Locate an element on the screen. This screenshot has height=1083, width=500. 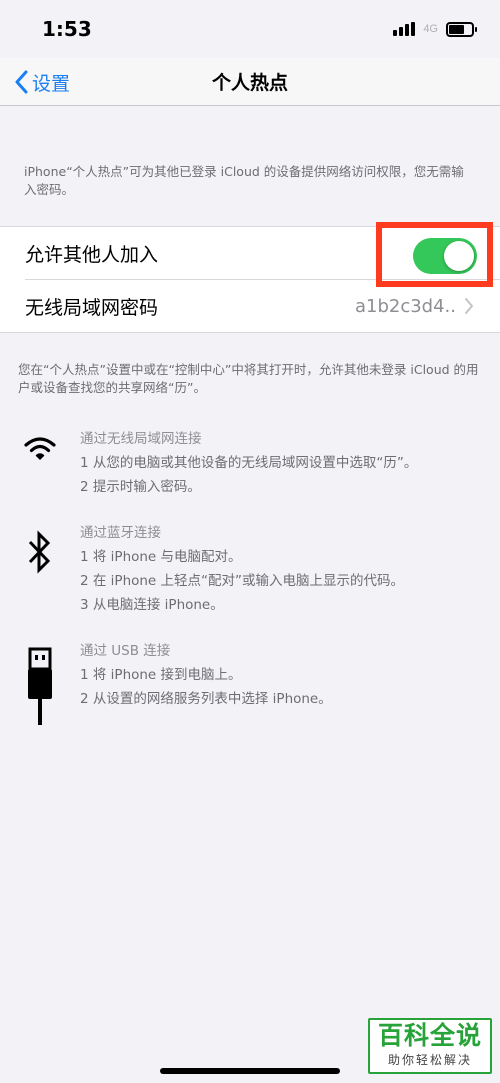
method-title: 通过蓝牙连接 is located at coordinates (120, 533).